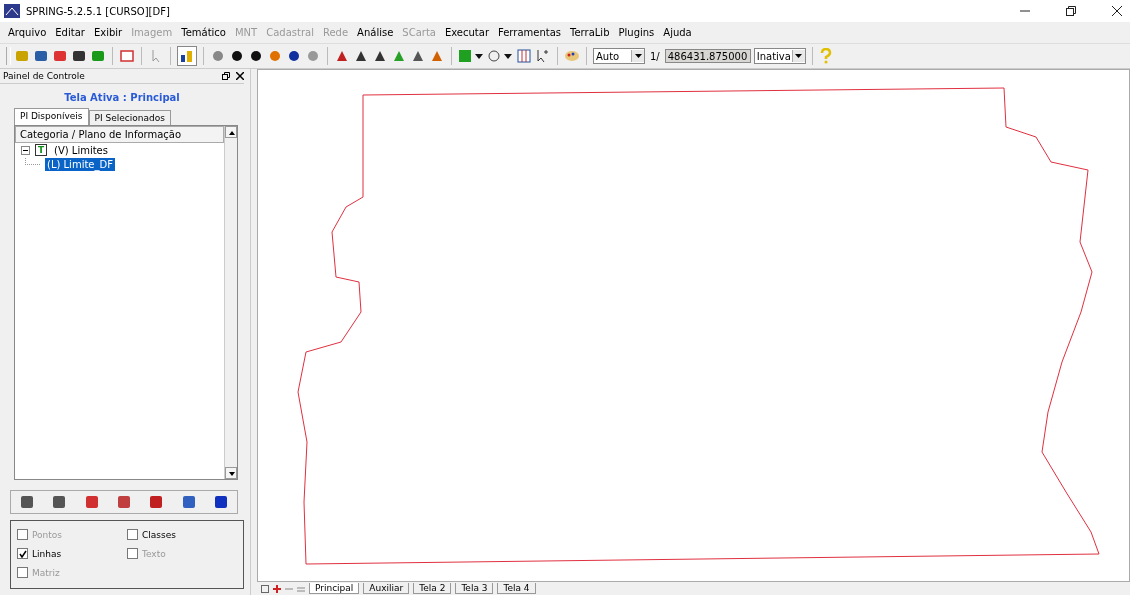 This screenshot has height=595, width=1130. Describe the element at coordinates (375, 32) in the screenshot. I see `menu-item: Análise` at that location.